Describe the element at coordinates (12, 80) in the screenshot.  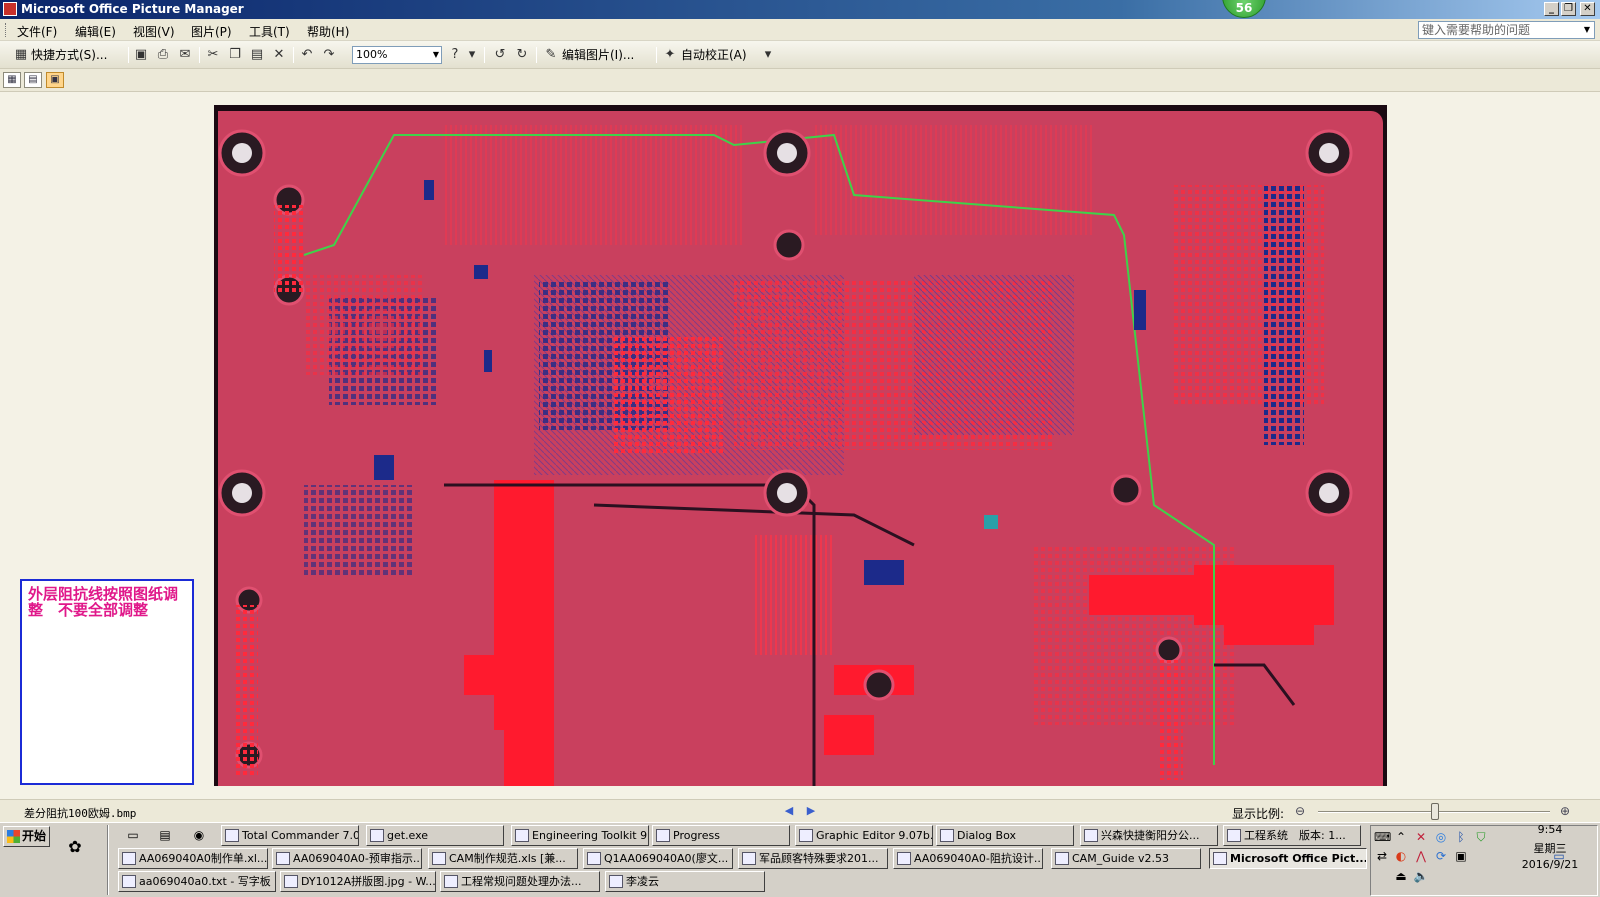
I see `thumbnail-view-icon: ▦` at that location.